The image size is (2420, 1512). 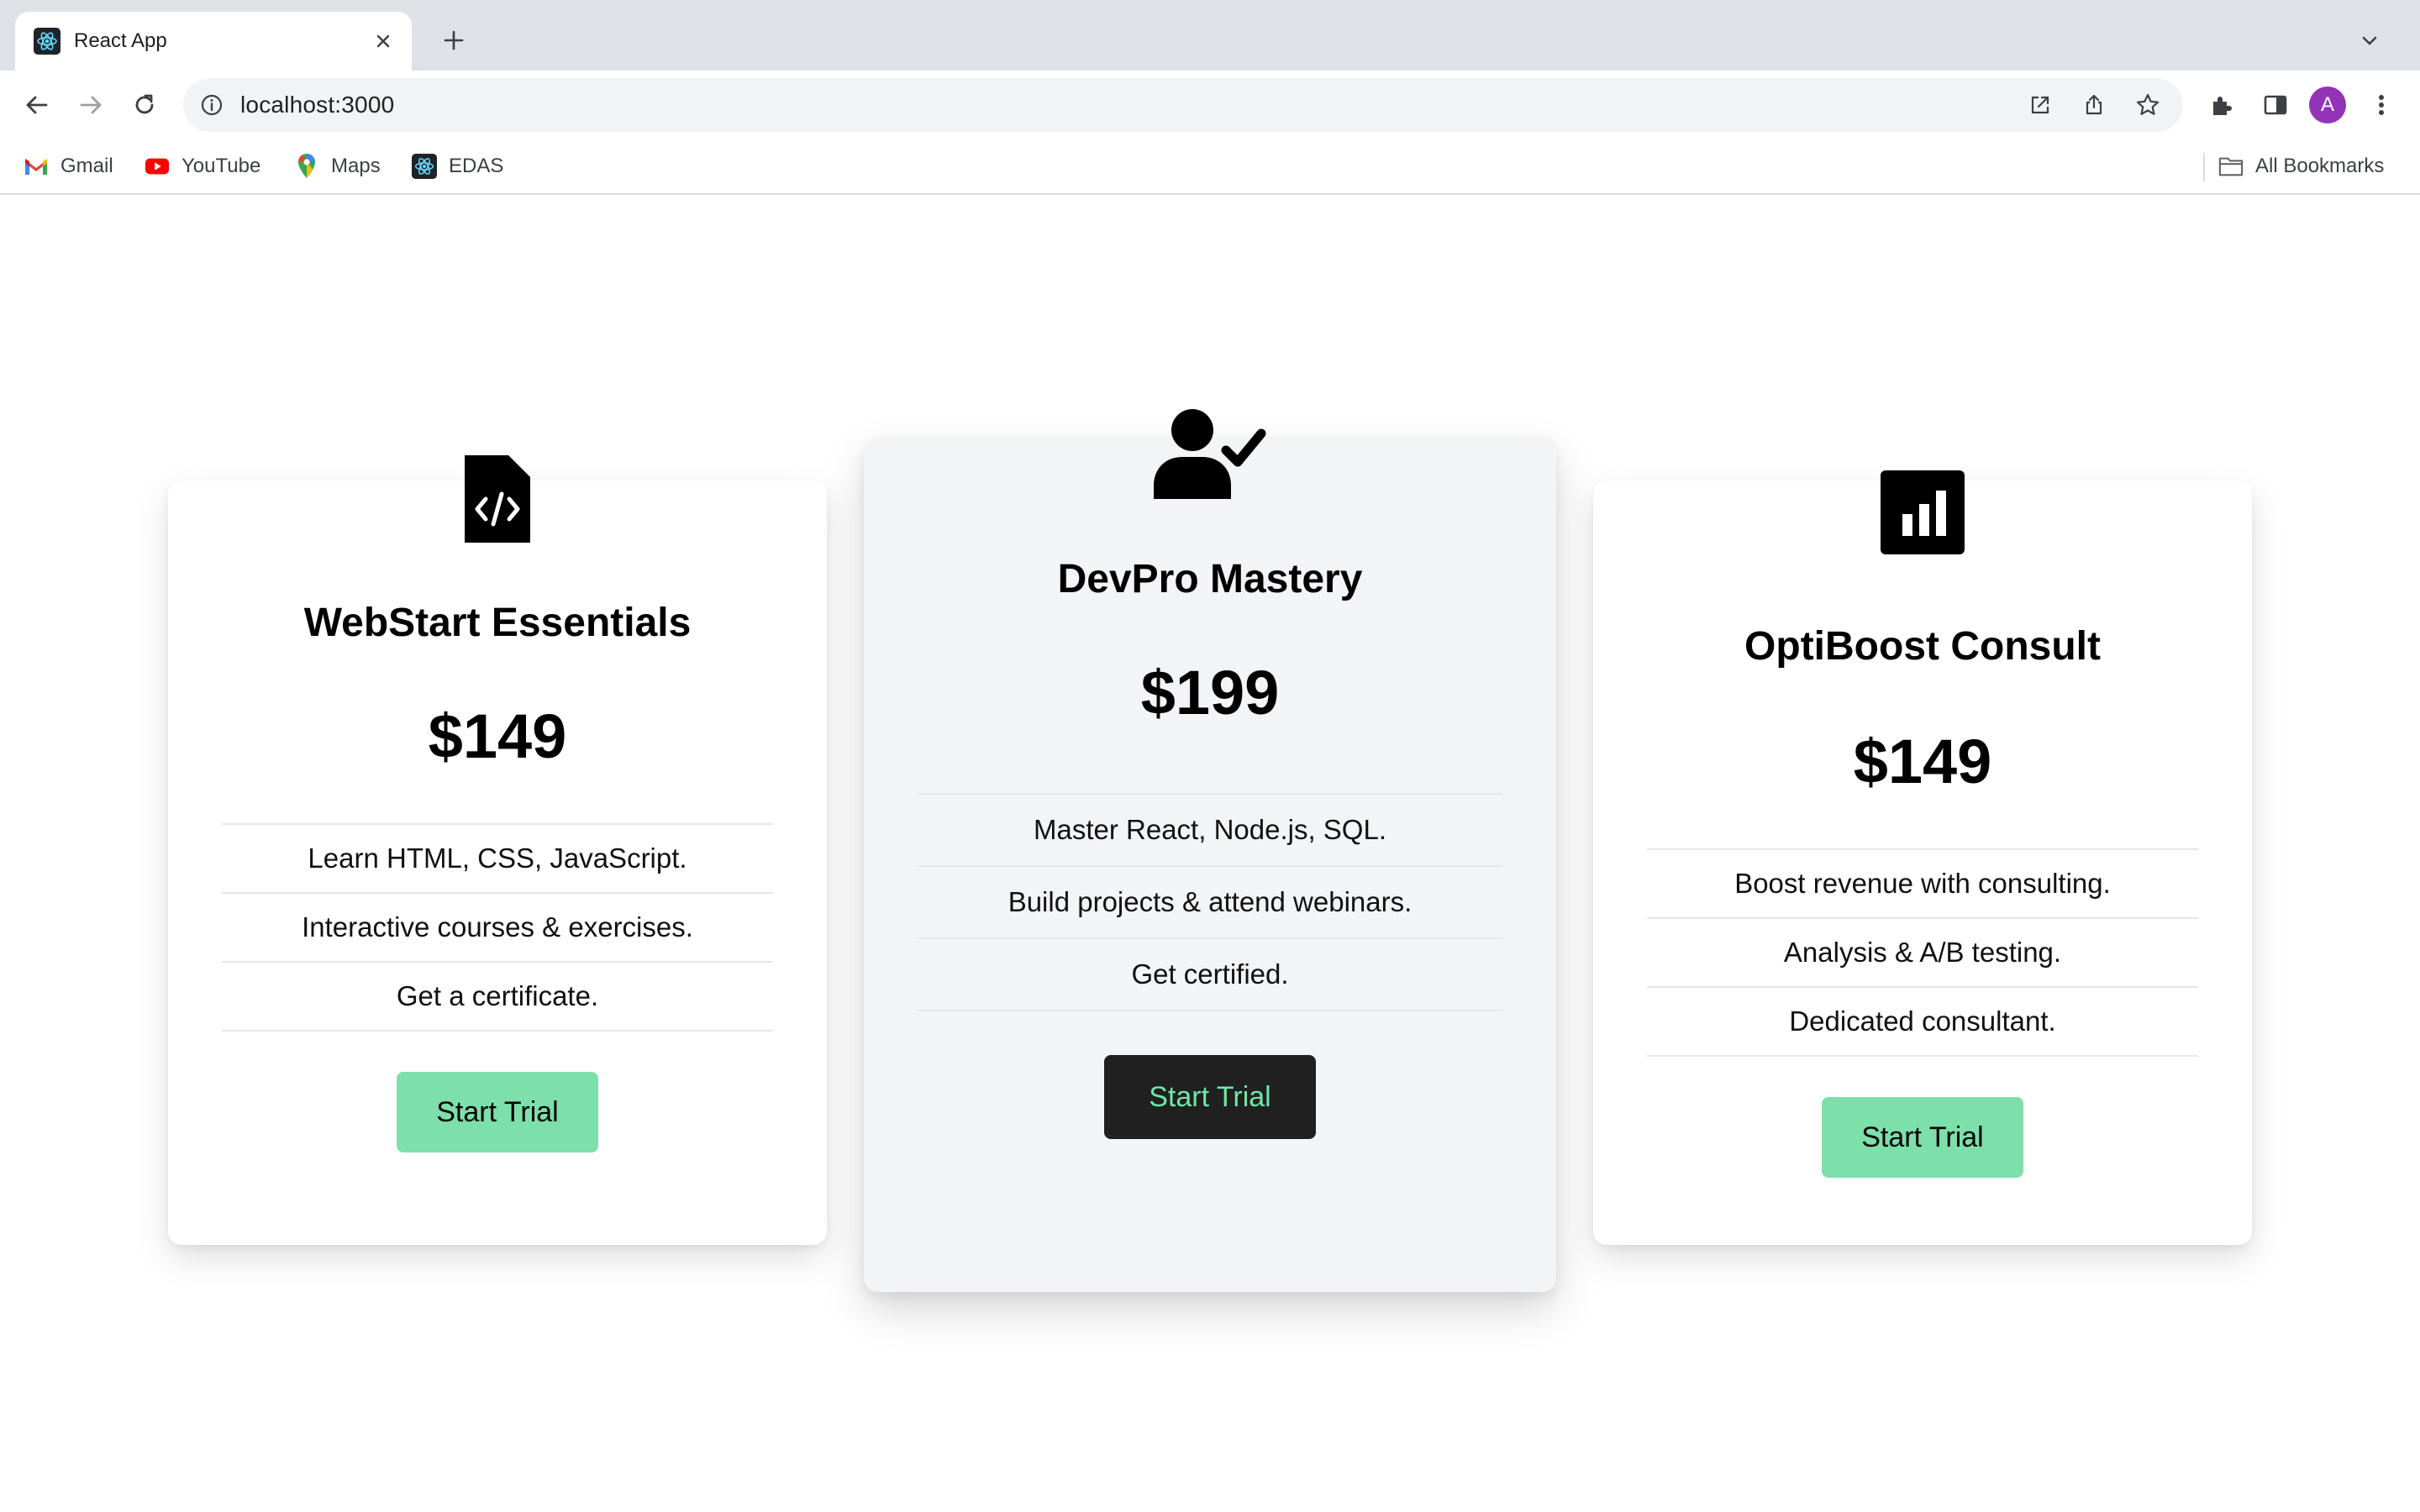 I want to click on all-bookmarks: All Bookmarks, so click(x=2301, y=166).